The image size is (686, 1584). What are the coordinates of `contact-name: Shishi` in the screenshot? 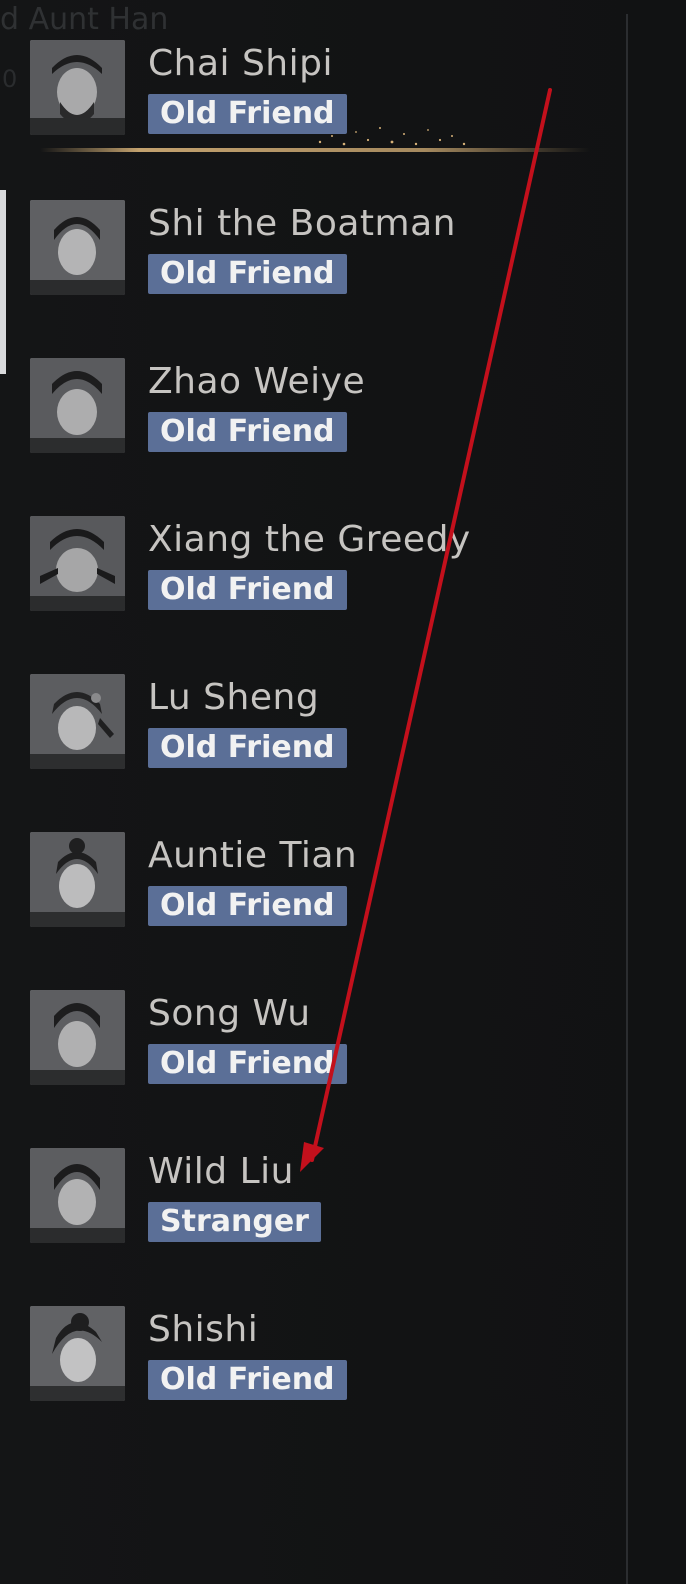 It's located at (203, 1329).